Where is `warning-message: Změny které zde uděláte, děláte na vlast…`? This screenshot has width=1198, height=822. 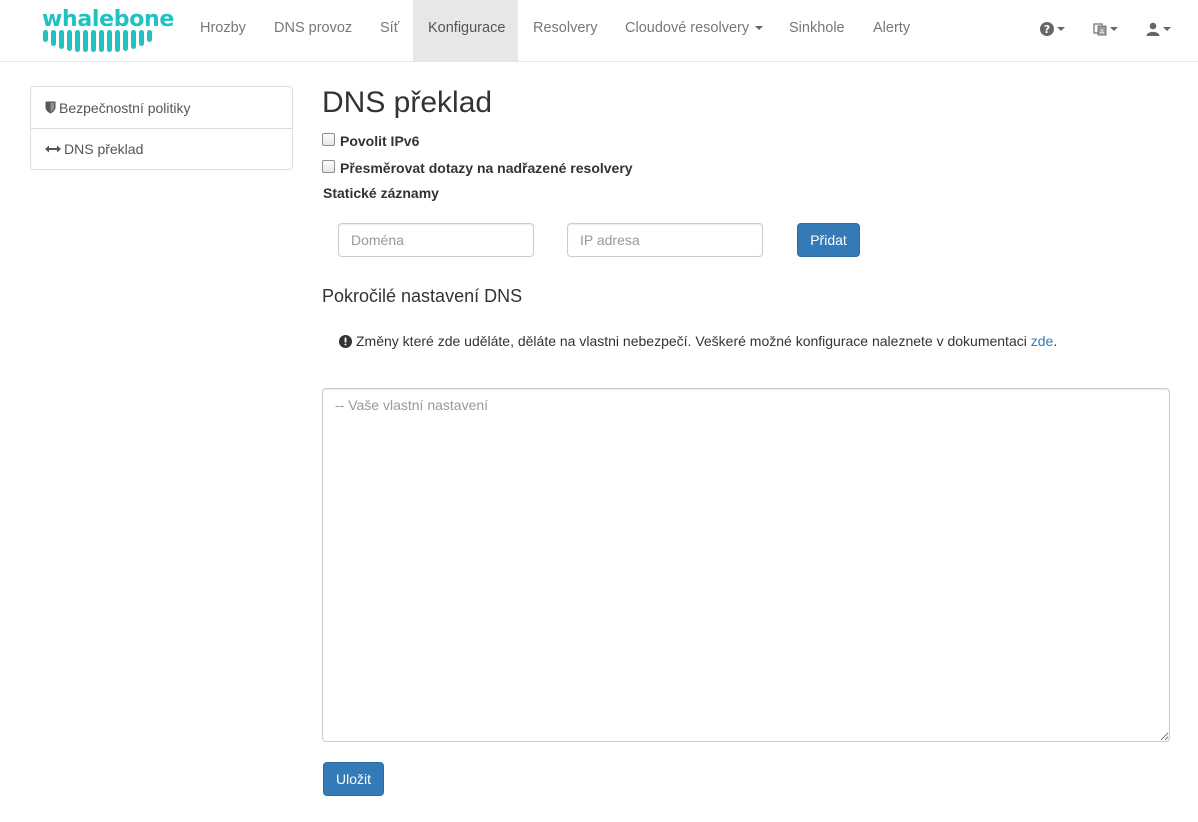
warning-message: Změny které zde uděláte, děláte na vlast… is located at coordinates (698, 341).